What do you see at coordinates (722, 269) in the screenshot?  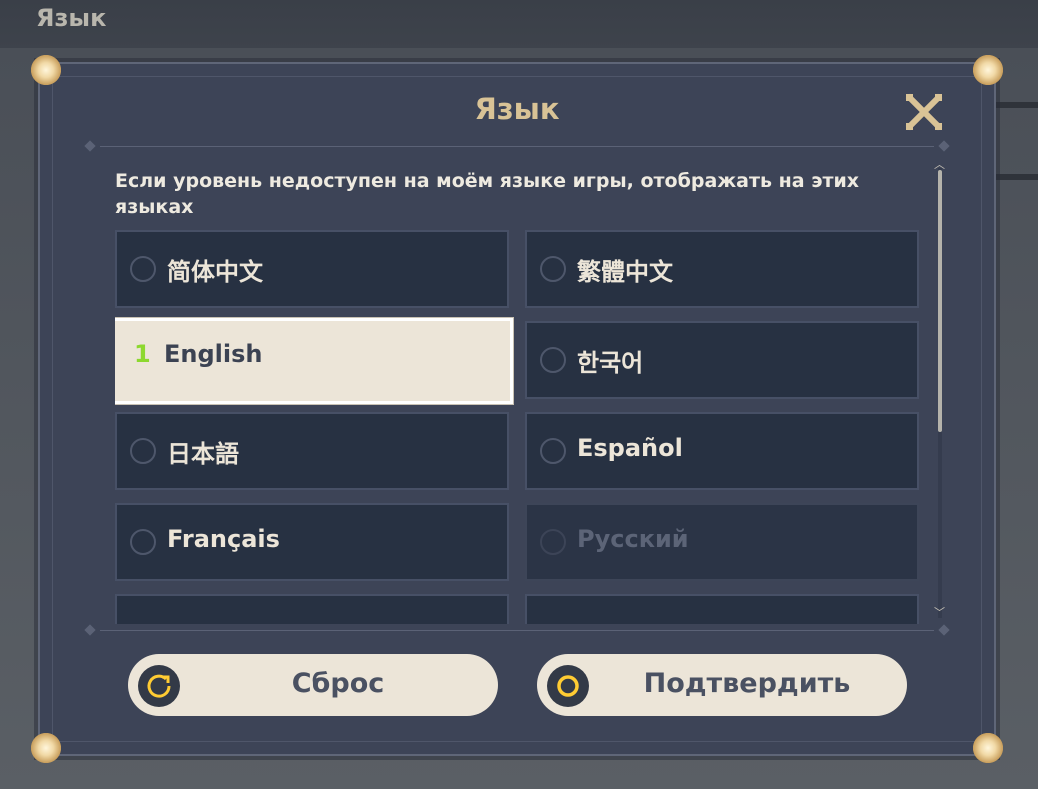 I see `language-option-traditional-chinese: 繁體中文` at bounding box center [722, 269].